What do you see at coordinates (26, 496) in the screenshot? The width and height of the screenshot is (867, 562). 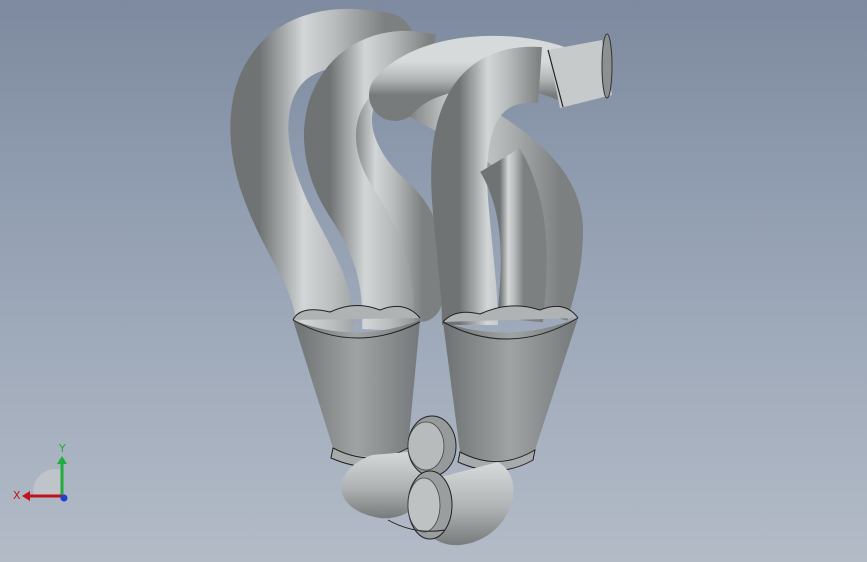 I see `triad-x-arrow` at bounding box center [26, 496].